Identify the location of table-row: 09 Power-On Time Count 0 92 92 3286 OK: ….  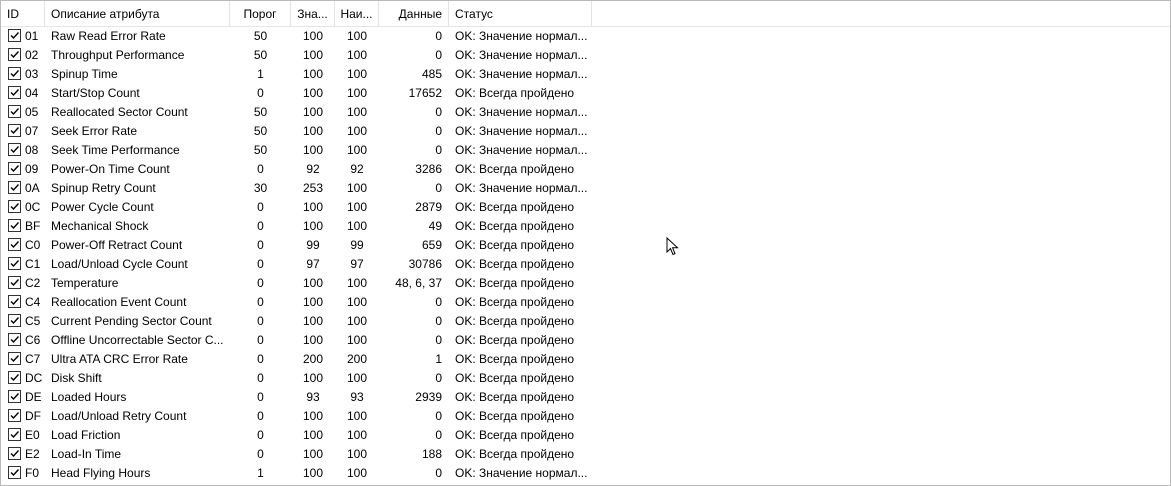
(585, 169).